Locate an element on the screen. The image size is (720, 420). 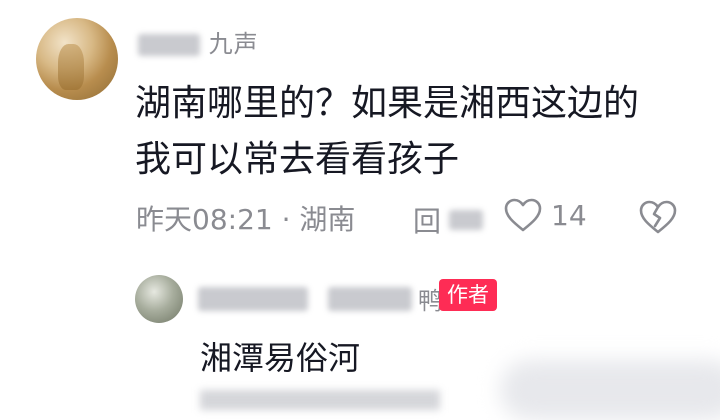
reply-button: 回 is located at coordinates (448, 220).